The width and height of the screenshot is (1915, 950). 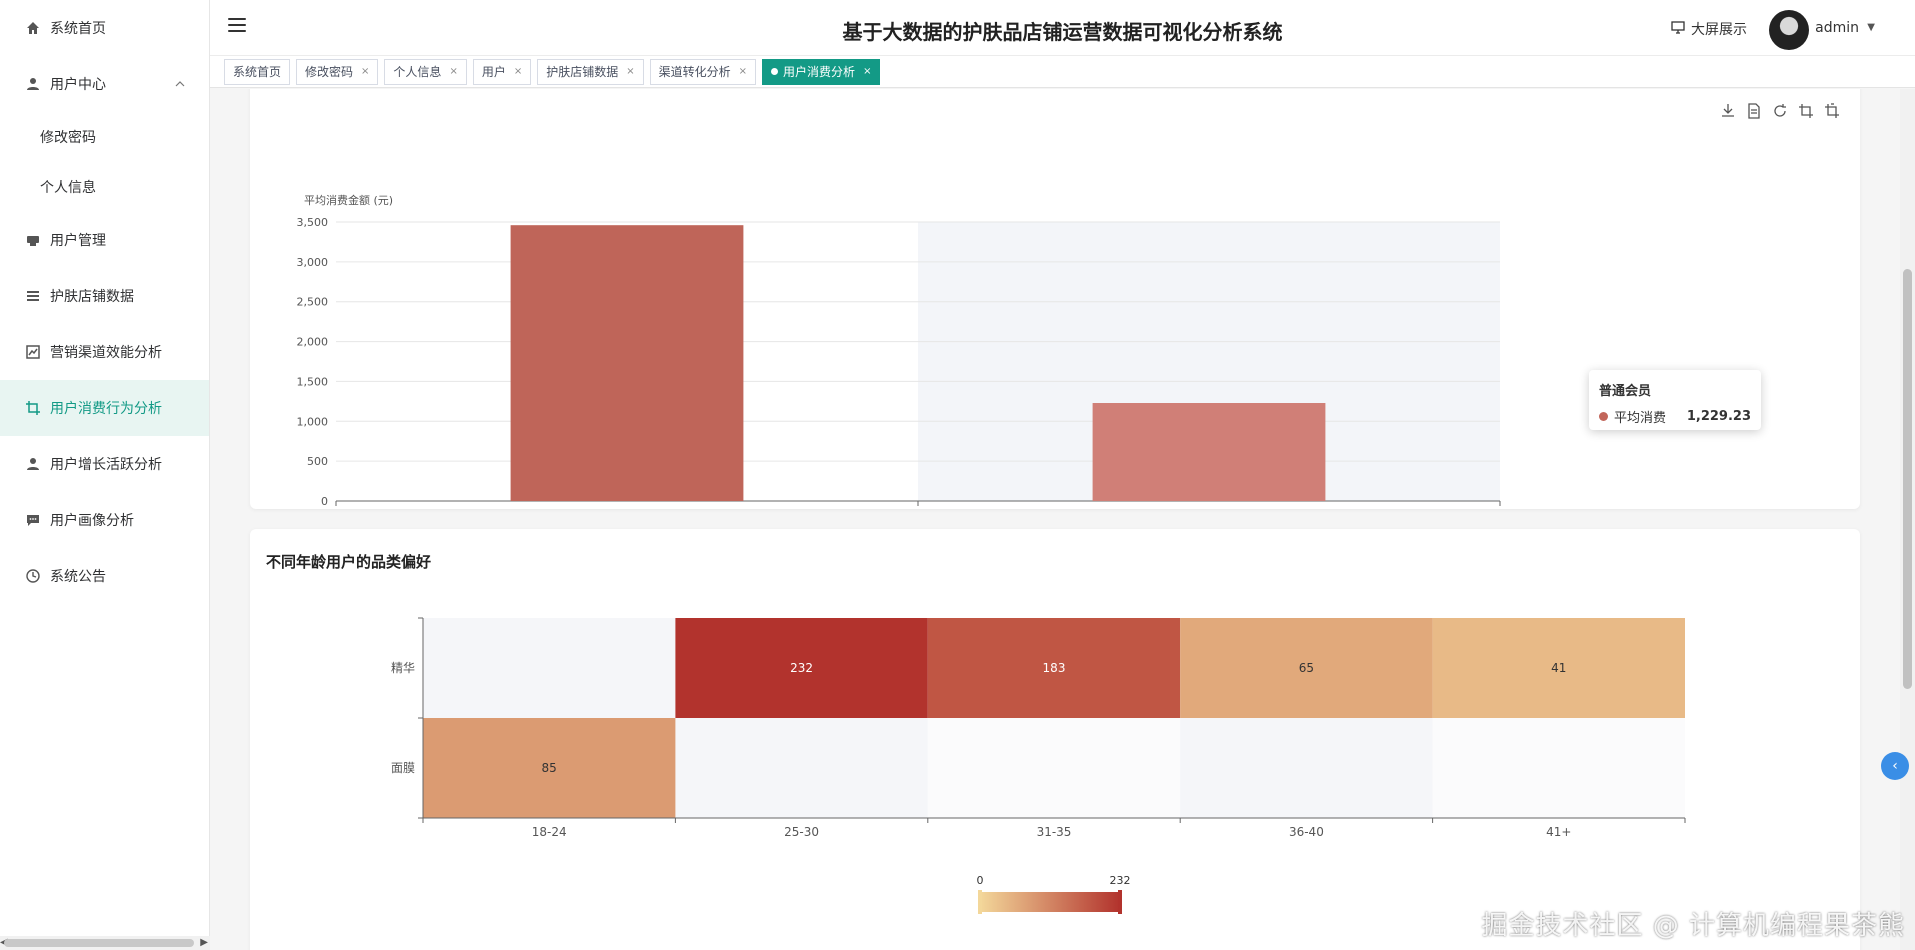 I want to click on page-scrollbar, so click(x=1907, y=519).